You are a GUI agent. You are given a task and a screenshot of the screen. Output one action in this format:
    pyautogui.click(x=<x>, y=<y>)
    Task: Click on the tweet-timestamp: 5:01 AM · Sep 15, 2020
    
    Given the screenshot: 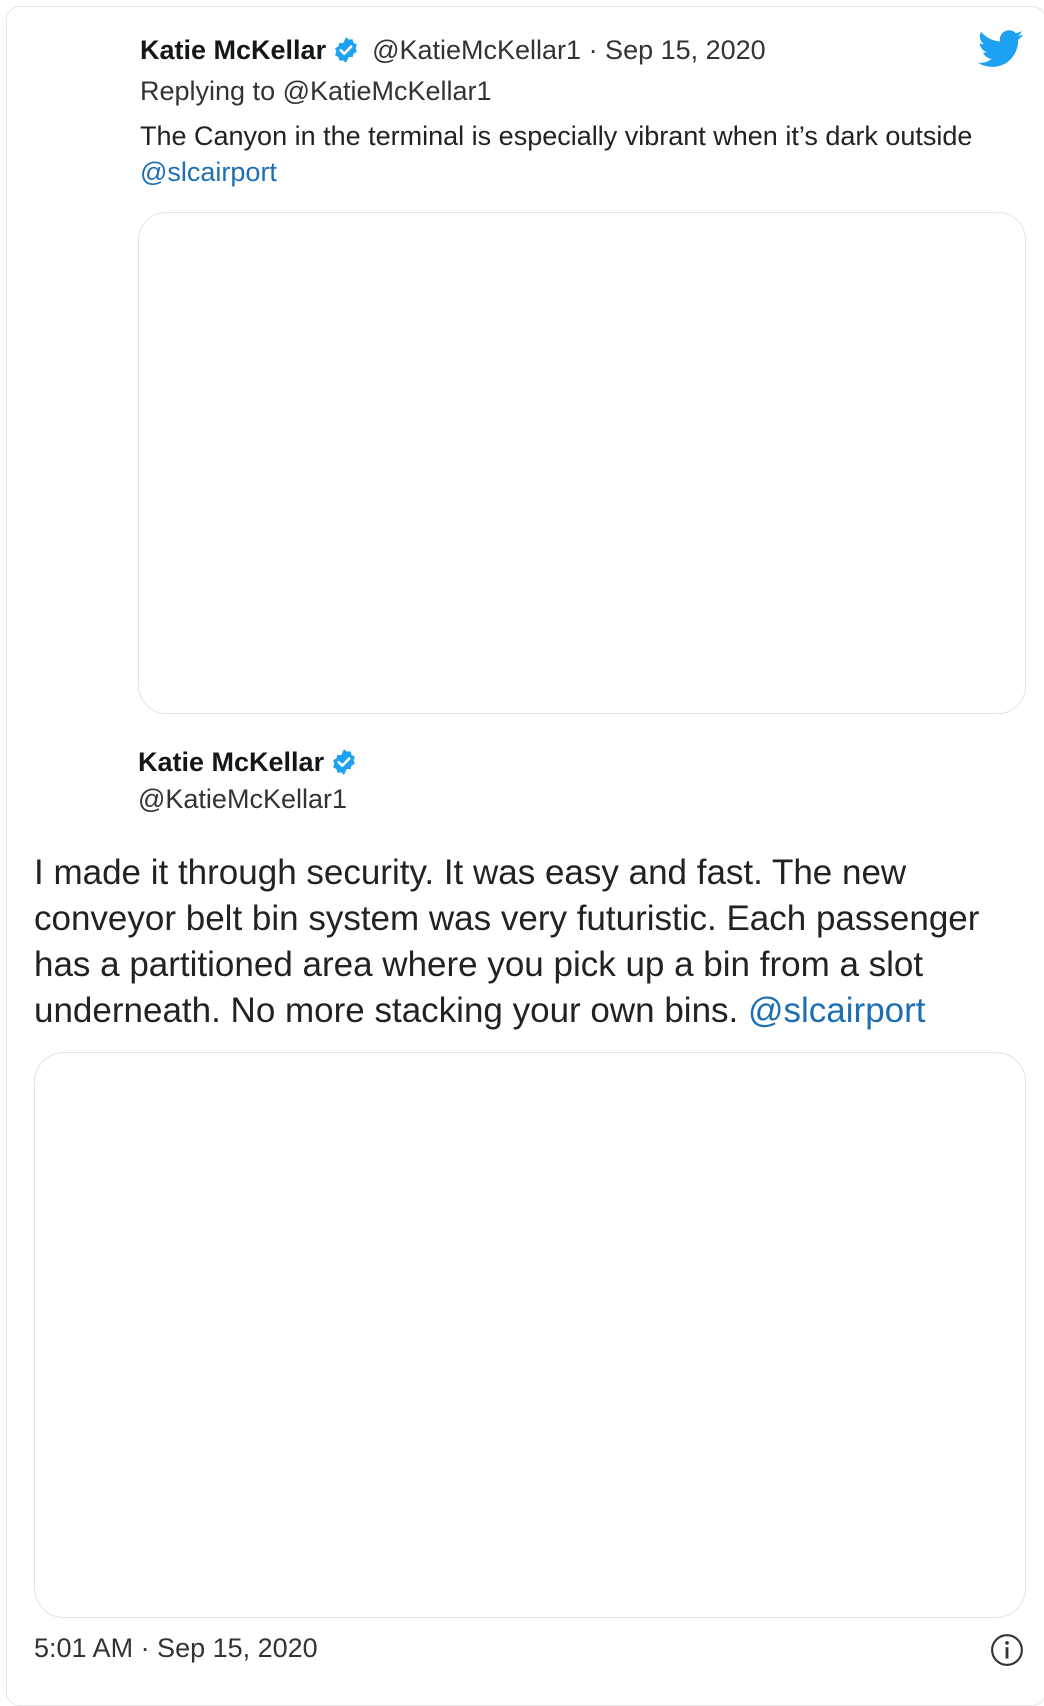 What is the action you would take?
    pyautogui.click(x=176, y=1648)
    